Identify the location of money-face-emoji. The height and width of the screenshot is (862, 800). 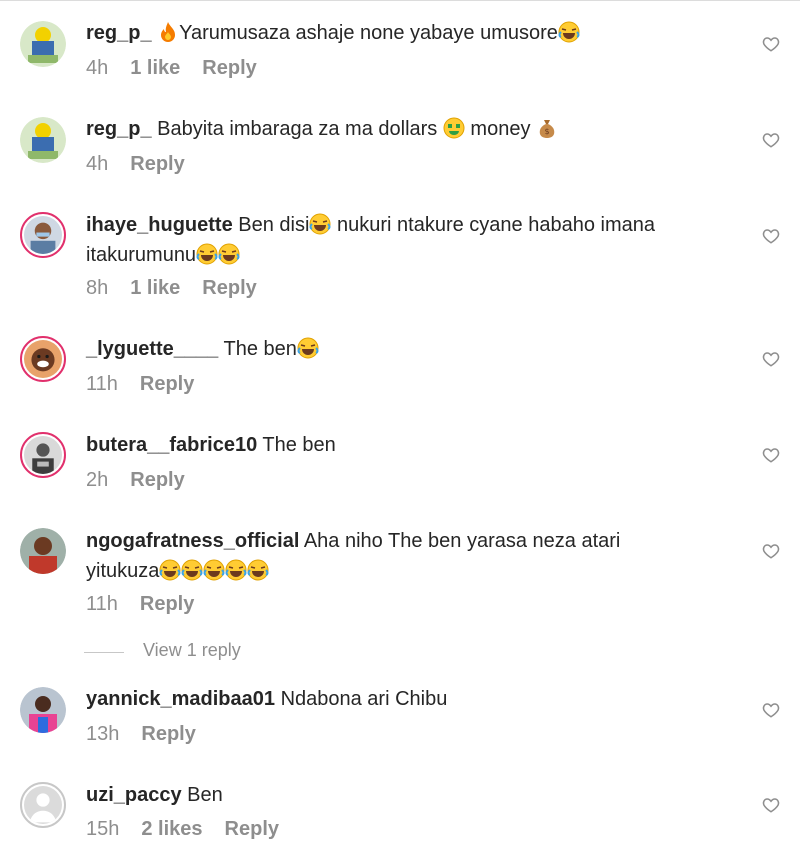
(454, 132).